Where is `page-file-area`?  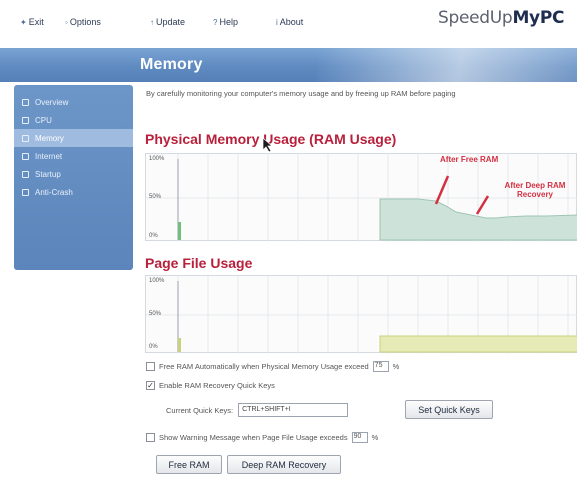
page-file-area is located at coordinates (478, 344).